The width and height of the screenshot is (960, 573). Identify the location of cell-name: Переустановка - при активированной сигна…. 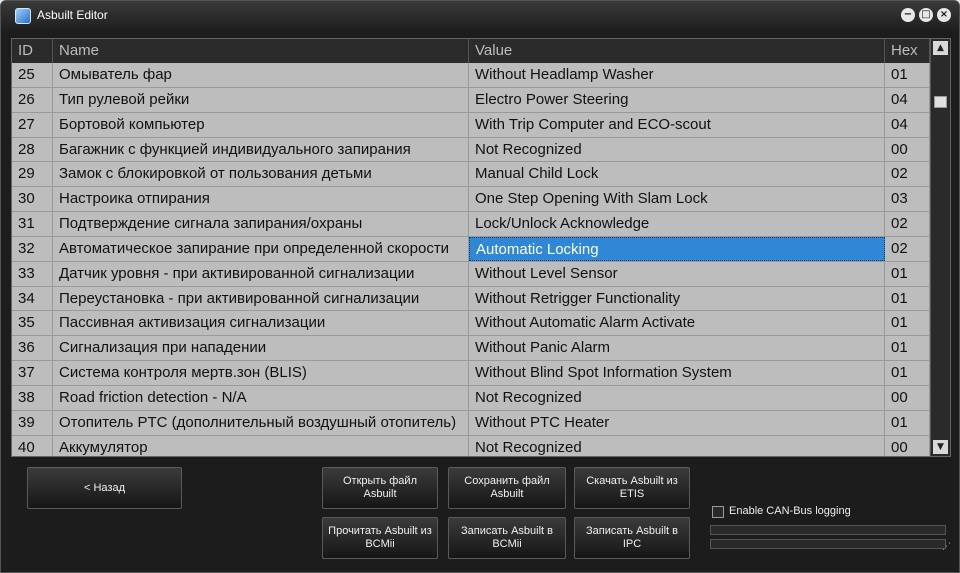
(261, 298).